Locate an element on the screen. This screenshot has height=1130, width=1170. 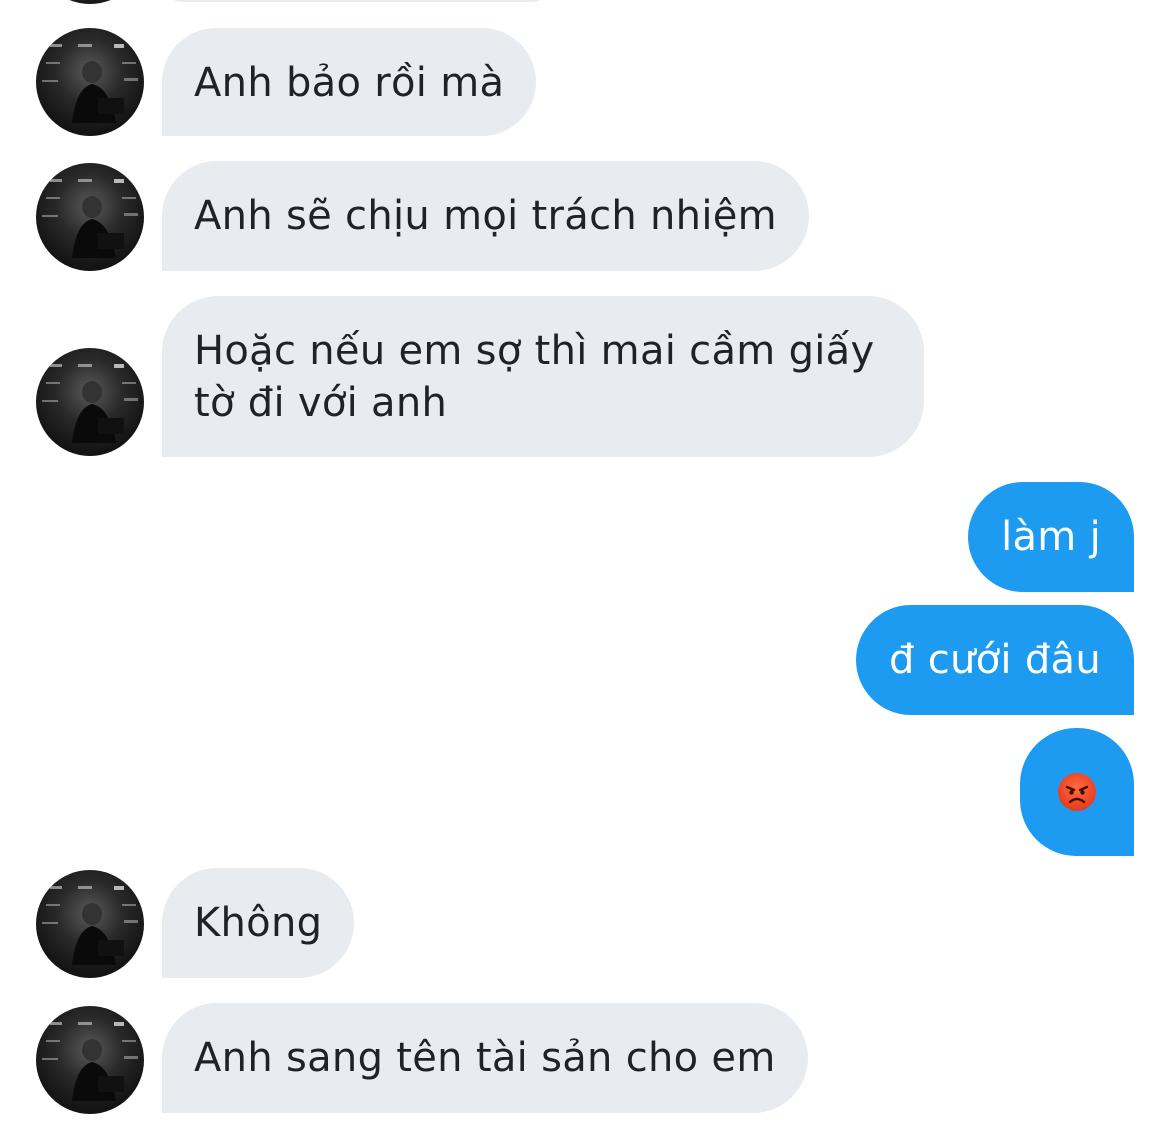
message-text: Không is located at coordinates (258, 923).